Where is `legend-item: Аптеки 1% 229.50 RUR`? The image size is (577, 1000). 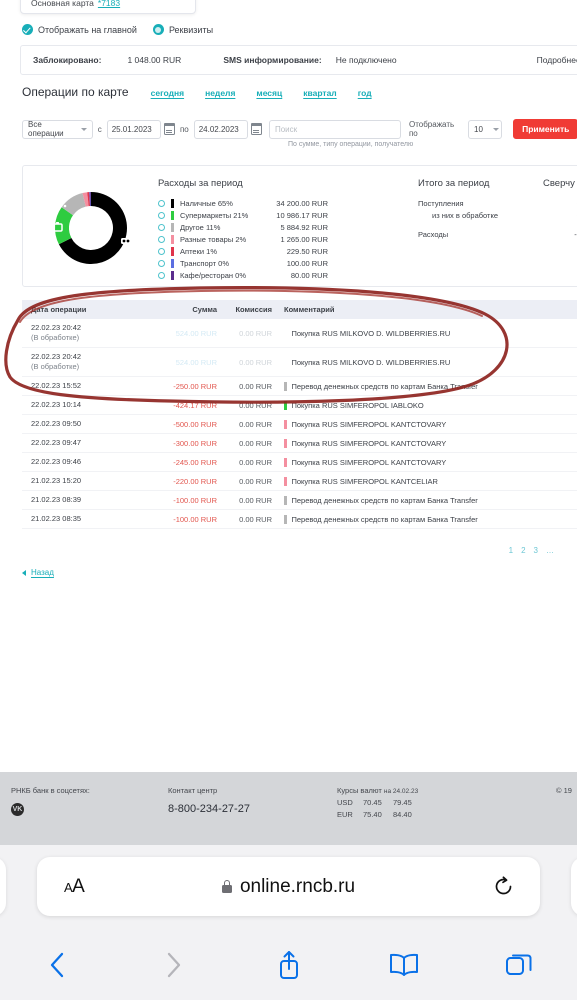 legend-item: Аптеки 1% 229.50 RUR is located at coordinates (243, 251).